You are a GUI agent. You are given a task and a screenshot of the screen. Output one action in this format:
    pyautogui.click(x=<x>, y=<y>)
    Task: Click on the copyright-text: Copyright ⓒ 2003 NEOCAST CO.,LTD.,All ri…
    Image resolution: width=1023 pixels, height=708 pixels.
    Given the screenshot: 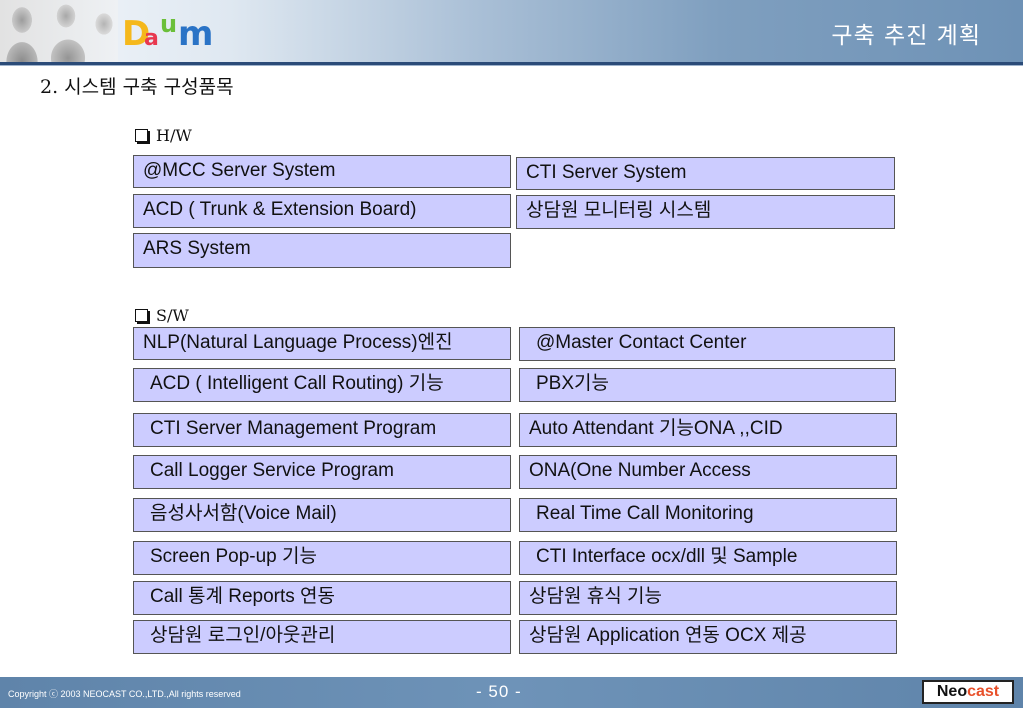 What is the action you would take?
    pyautogui.click(x=124, y=694)
    